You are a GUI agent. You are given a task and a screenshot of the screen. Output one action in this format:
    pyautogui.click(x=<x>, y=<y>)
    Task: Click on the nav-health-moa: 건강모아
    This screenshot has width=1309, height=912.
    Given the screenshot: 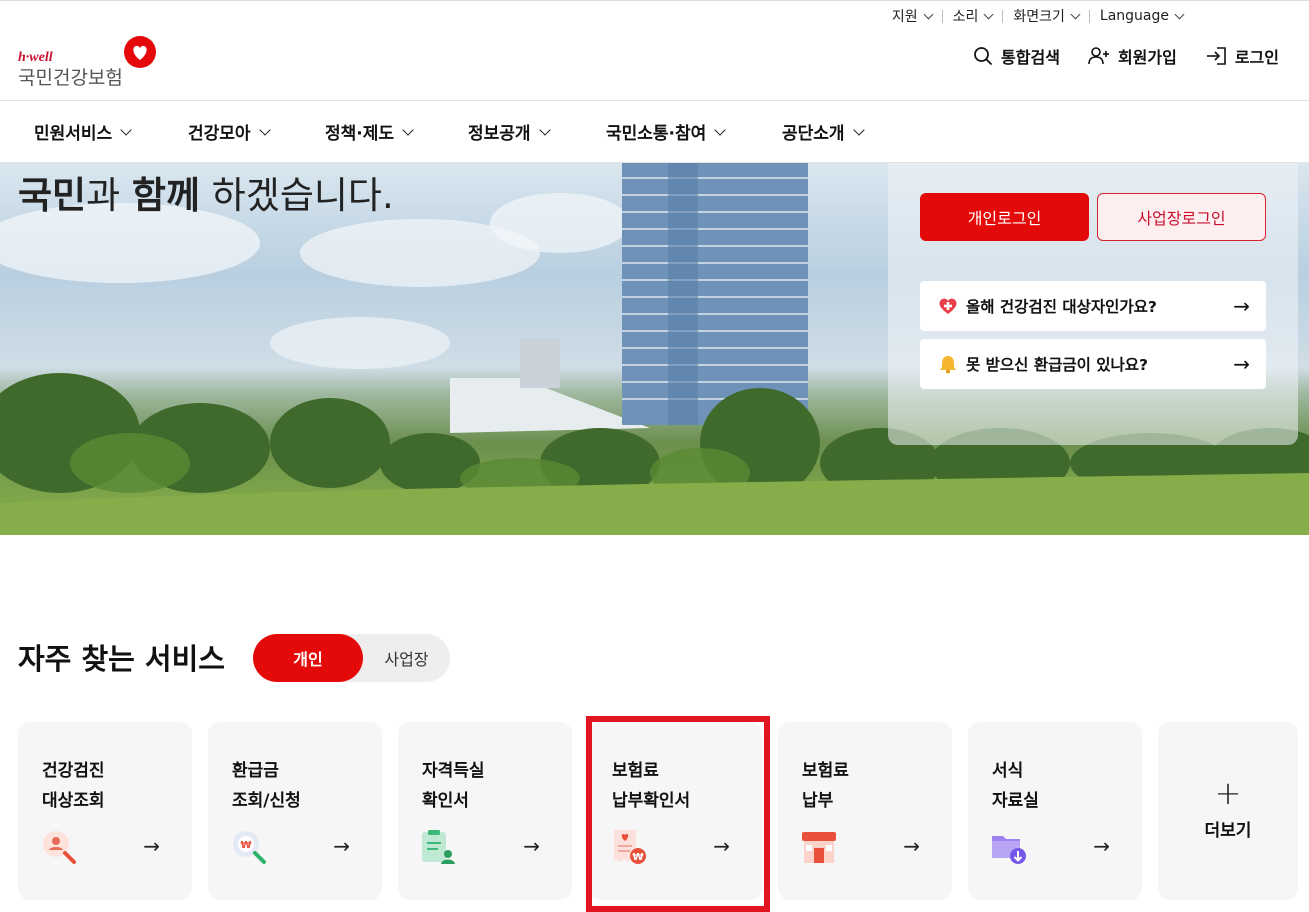 What is the action you would take?
    pyautogui.click(x=229, y=131)
    